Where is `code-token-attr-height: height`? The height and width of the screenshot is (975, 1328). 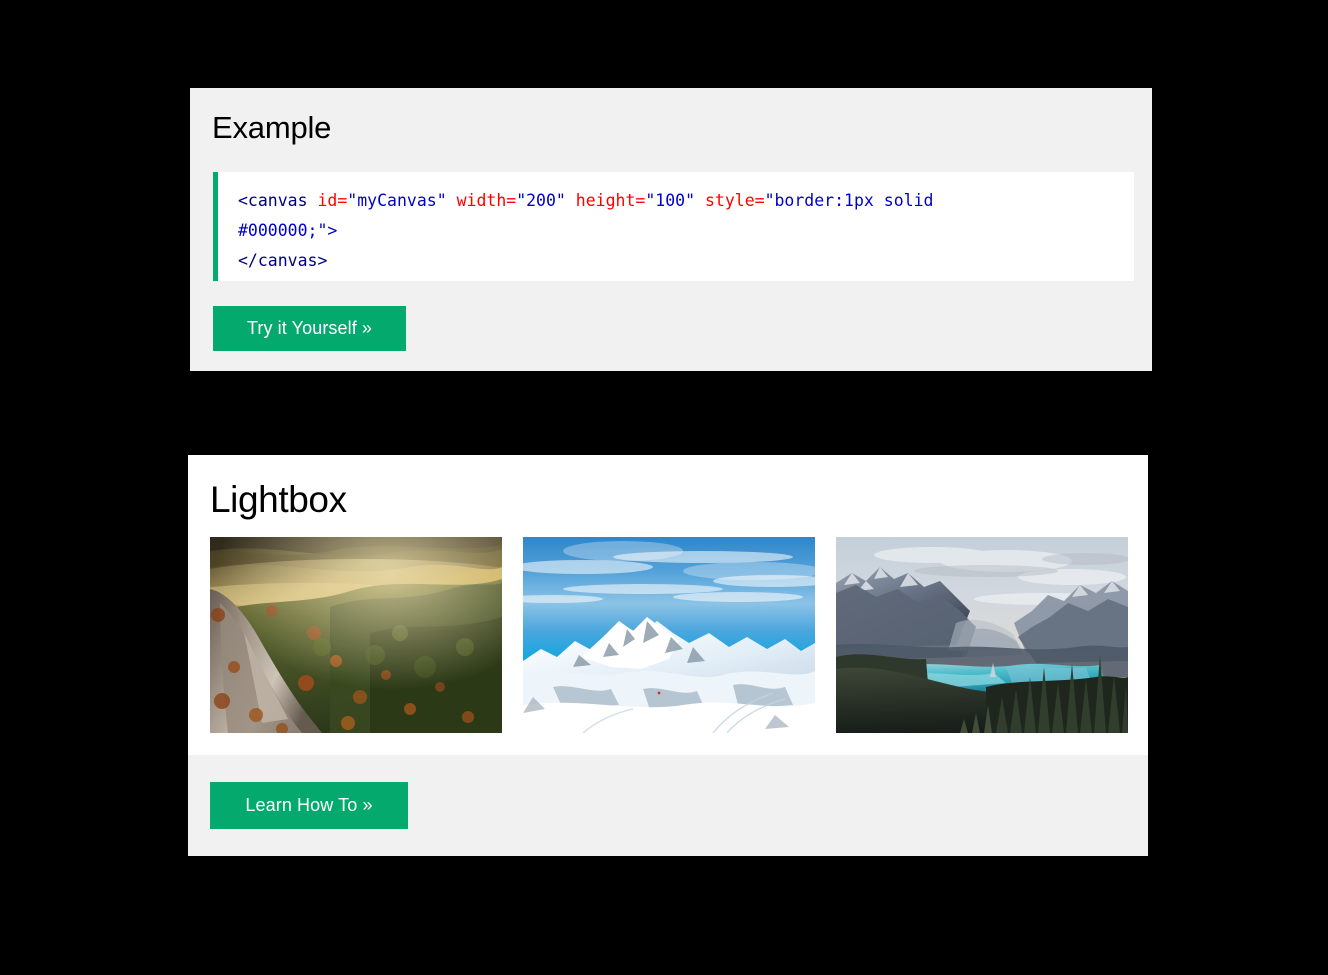 code-token-attr-height: height is located at coordinates (605, 200).